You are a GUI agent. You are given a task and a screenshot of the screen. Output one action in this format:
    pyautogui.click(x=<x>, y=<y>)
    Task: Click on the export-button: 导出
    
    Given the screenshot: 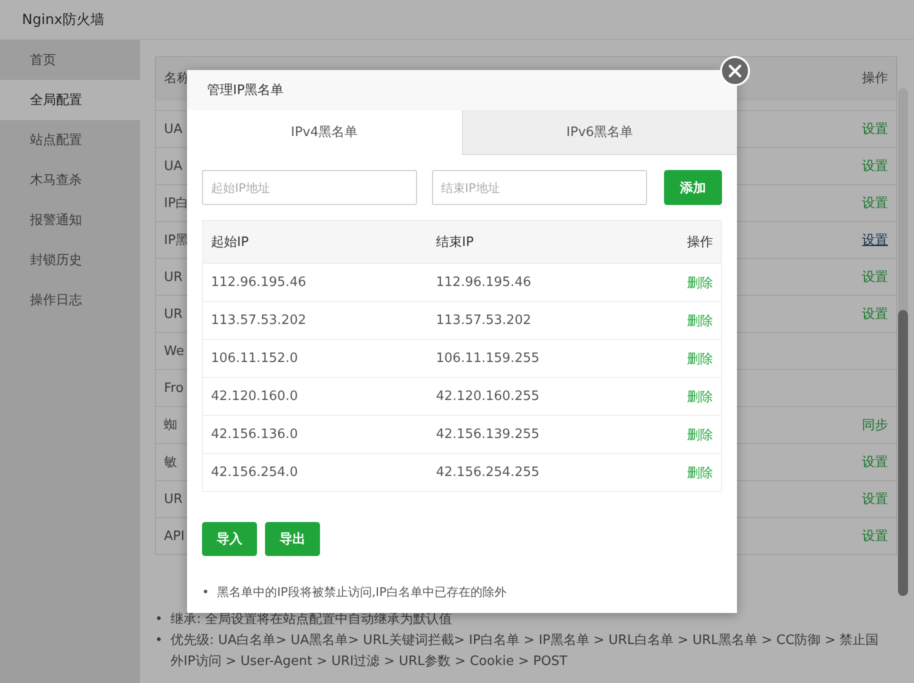 What is the action you would take?
    pyautogui.click(x=292, y=539)
    